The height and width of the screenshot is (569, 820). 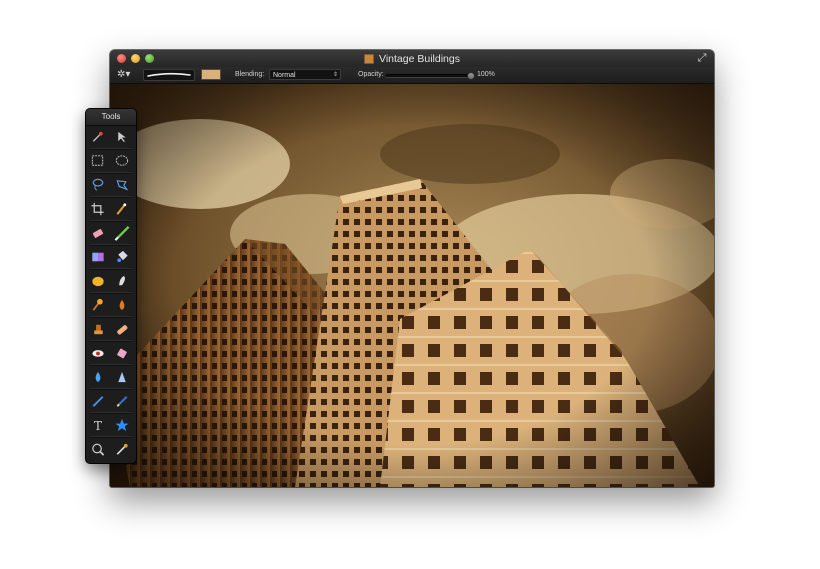 What do you see at coordinates (98, 449) in the screenshot?
I see `zoom-icon` at bounding box center [98, 449].